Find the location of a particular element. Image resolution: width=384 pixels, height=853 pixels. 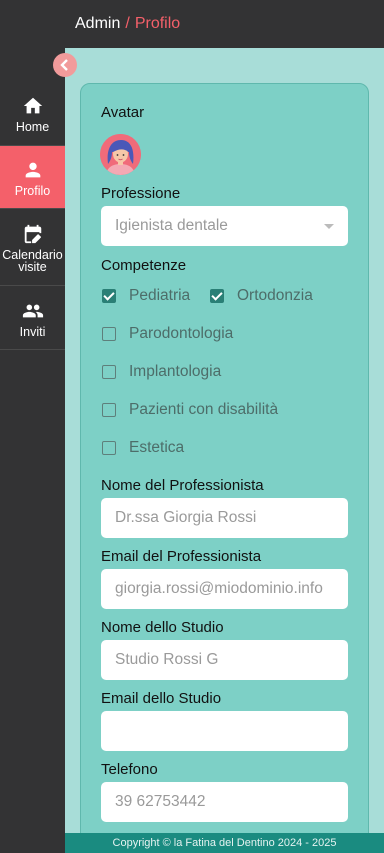

calendar-edit-icon is located at coordinates (32, 234).